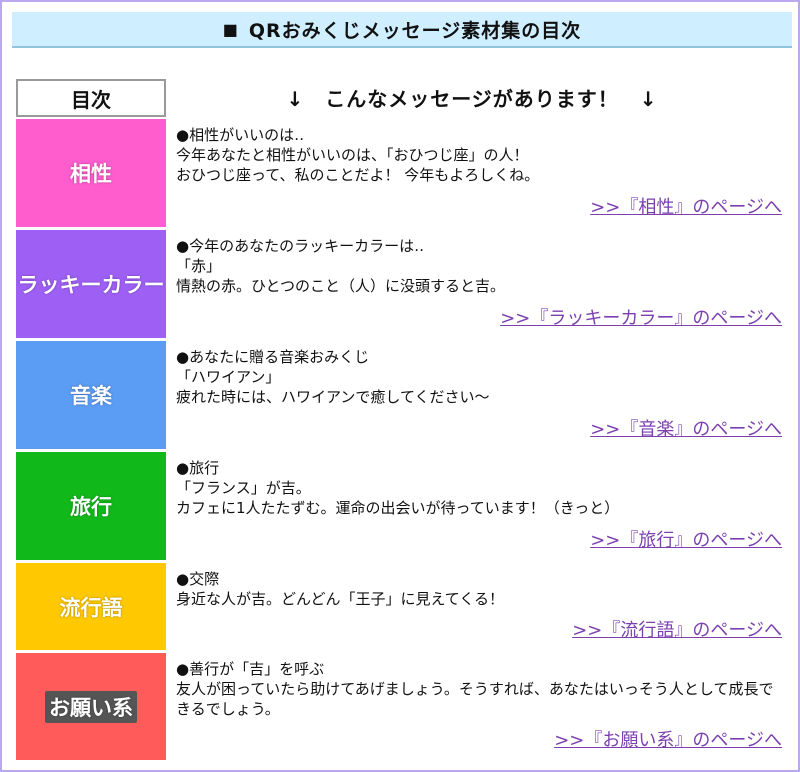  I want to click on category-cell-wish: お願い系, so click(91, 706).